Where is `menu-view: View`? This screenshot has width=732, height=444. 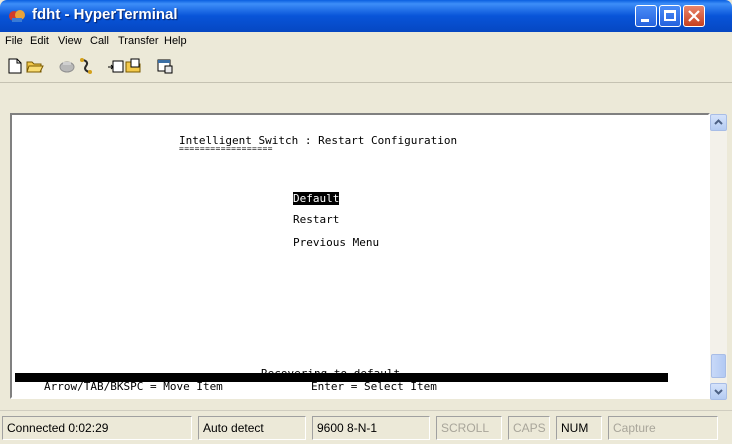
menu-view: View is located at coordinates (70, 41).